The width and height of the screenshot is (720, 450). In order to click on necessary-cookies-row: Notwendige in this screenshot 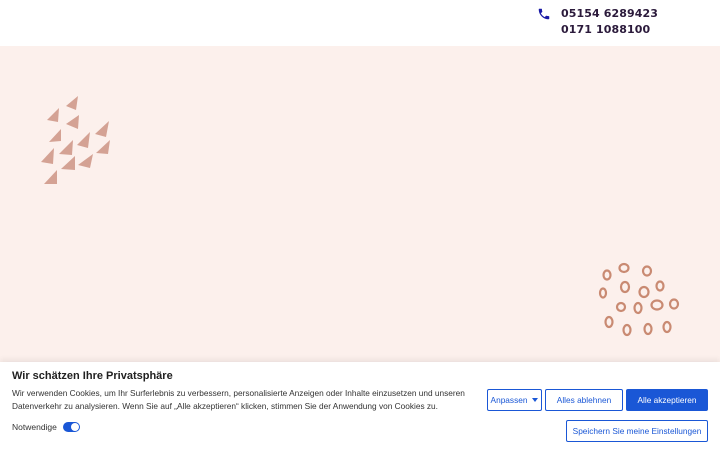, I will do `click(46, 427)`.